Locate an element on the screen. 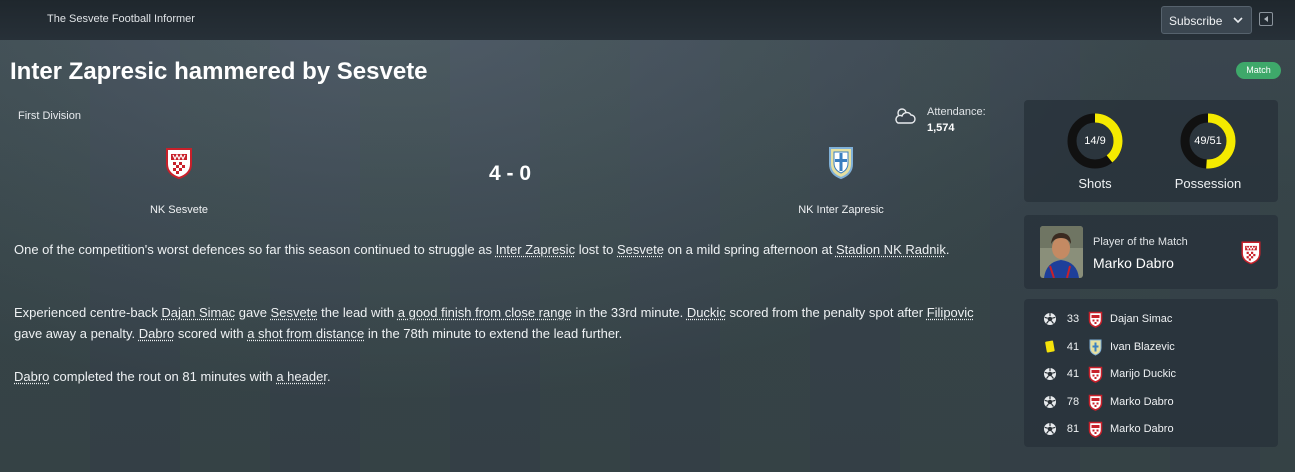 The width and height of the screenshot is (1295, 472). avatar is located at coordinates (1061, 252).